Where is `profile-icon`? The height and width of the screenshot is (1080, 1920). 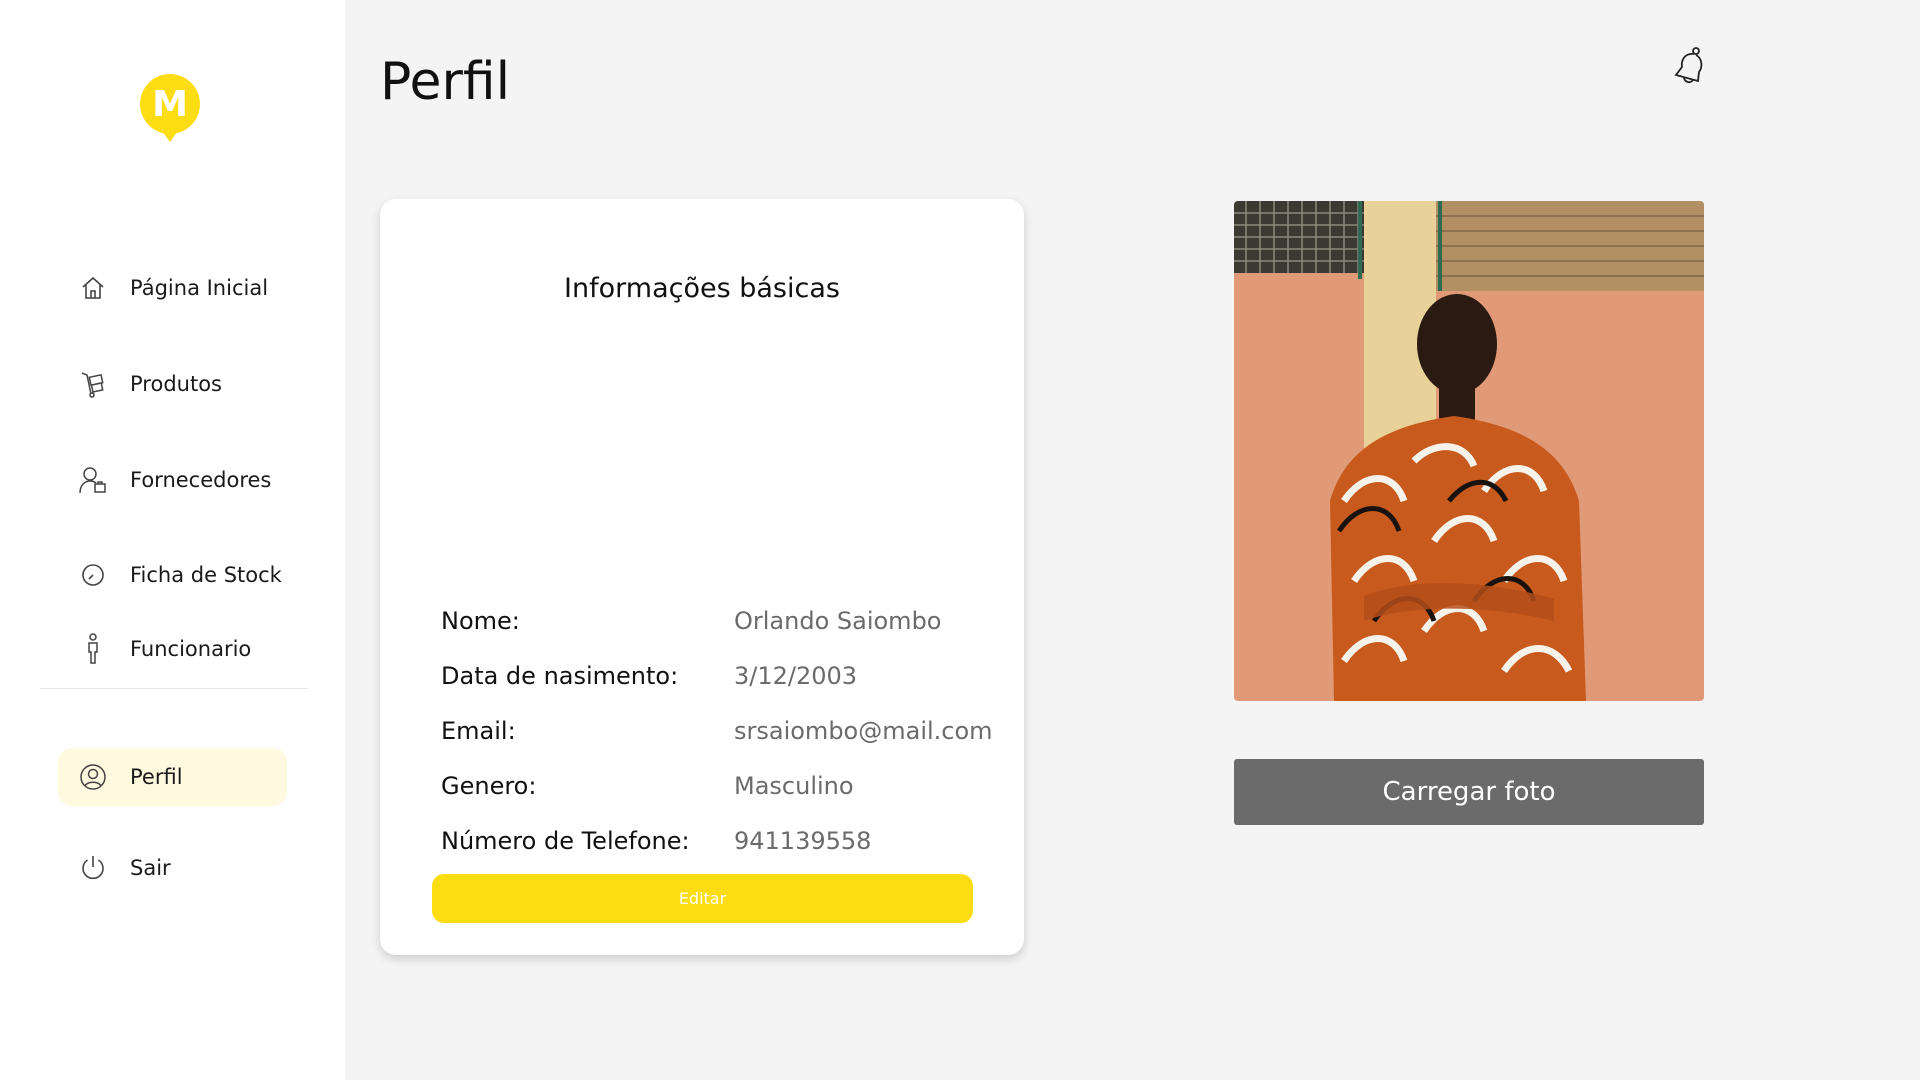
profile-icon is located at coordinates (93, 777).